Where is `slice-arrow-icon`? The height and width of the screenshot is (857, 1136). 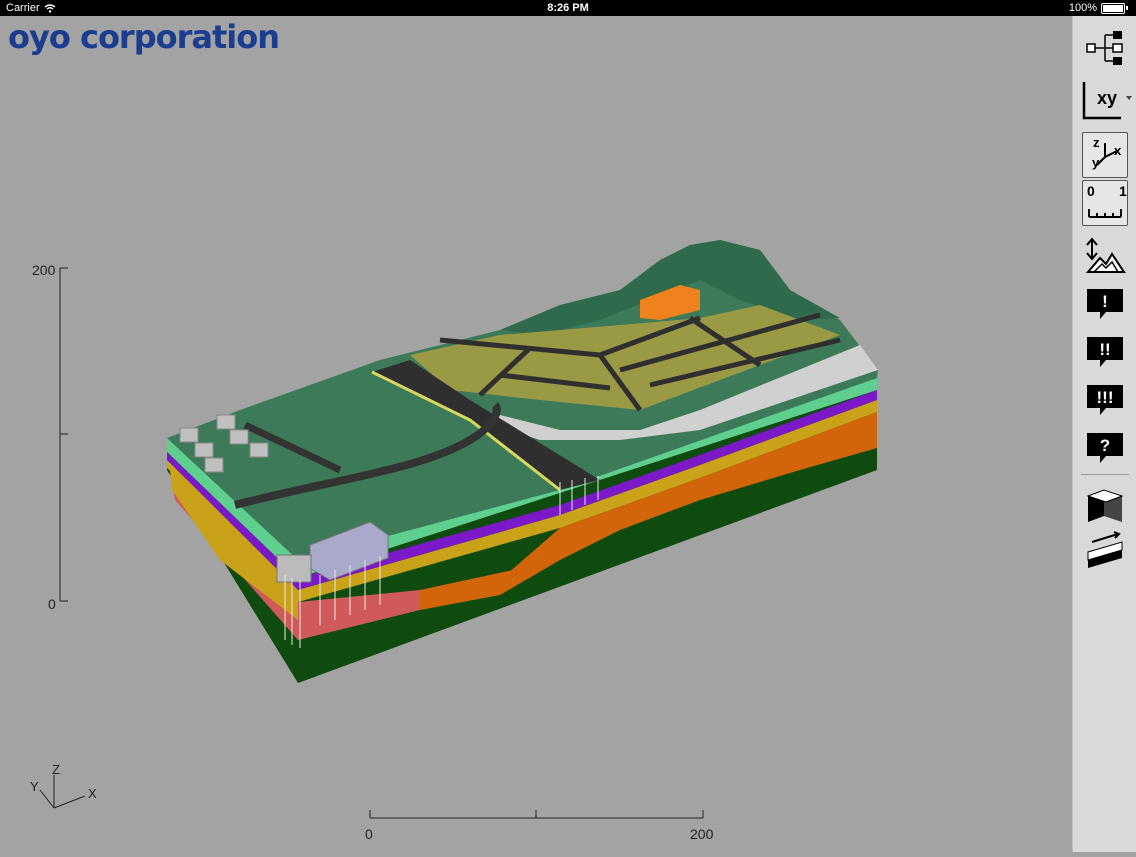 slice-arrow-icon is located at coordinates (1105, 549).